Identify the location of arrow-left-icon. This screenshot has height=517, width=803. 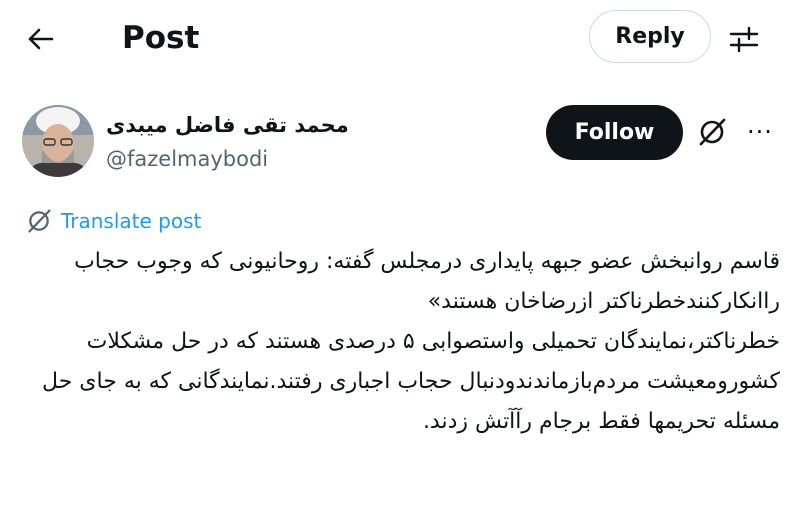
(41, 39).